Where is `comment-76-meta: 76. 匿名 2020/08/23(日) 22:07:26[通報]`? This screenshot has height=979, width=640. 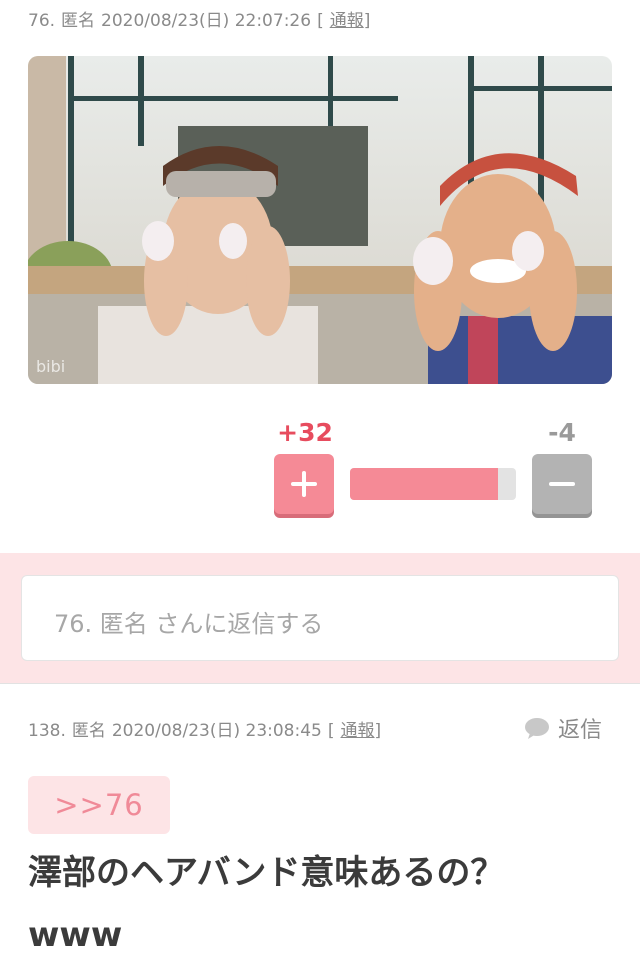
comment-76-meta: 76. 匿名 2020/08/23(日) 22:07:26[通報] is located at coordinates (205, 18).